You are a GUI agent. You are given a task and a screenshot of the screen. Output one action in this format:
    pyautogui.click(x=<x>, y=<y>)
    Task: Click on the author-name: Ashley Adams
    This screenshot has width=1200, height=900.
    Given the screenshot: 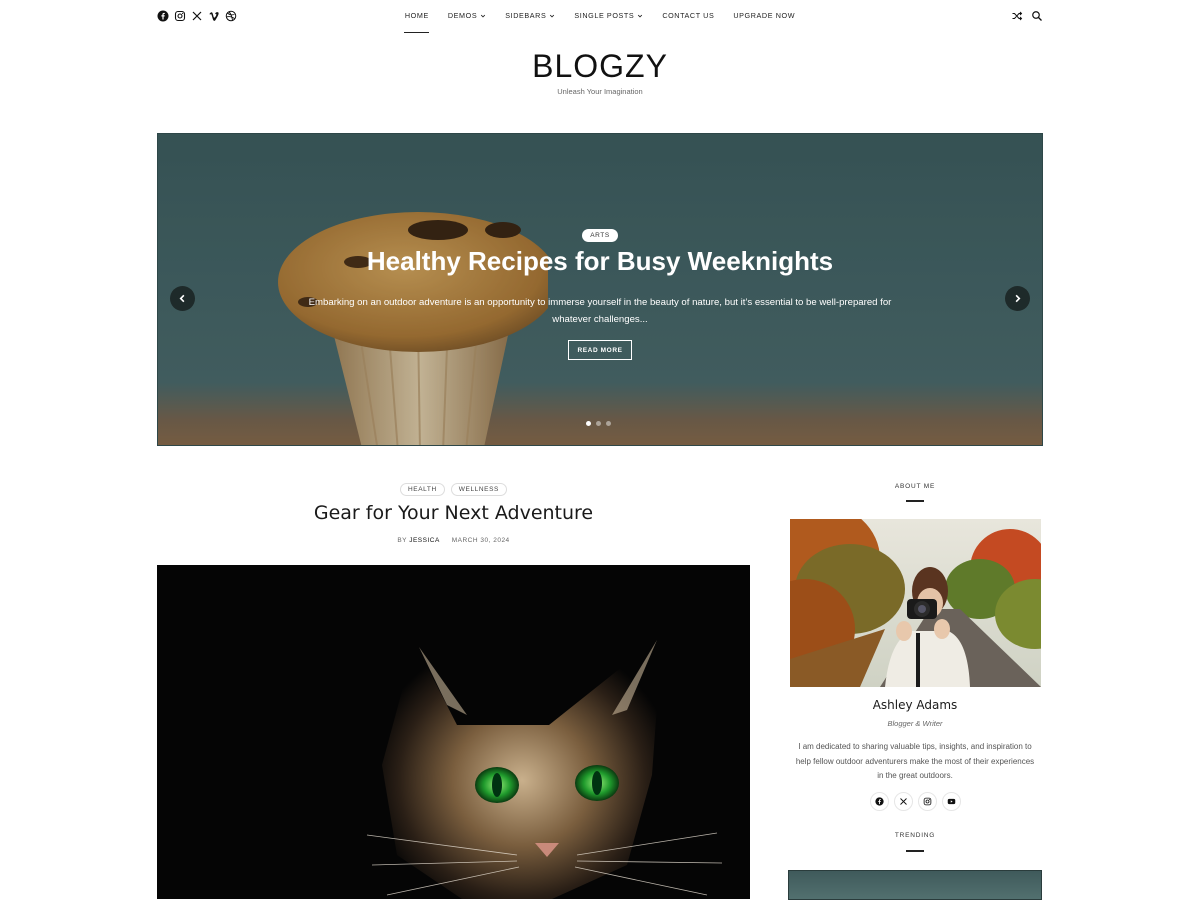 What is the action you would take?
    pyautogui.click(x=915, y=705)
    